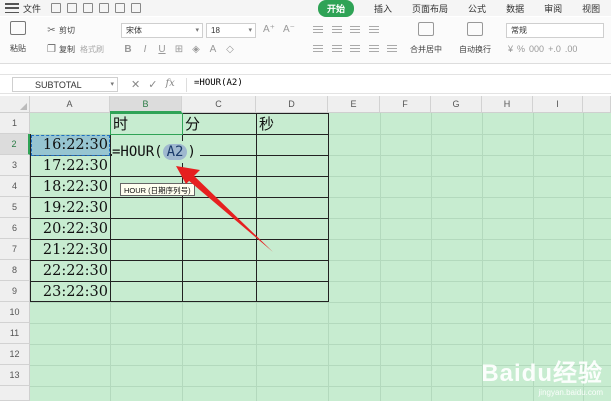 The height and width of the screenshot is (401, 611). What do you see at coordinates (373, 30) in the screenshot?
I see `orientation-icon` at bounding box center [373, 30].